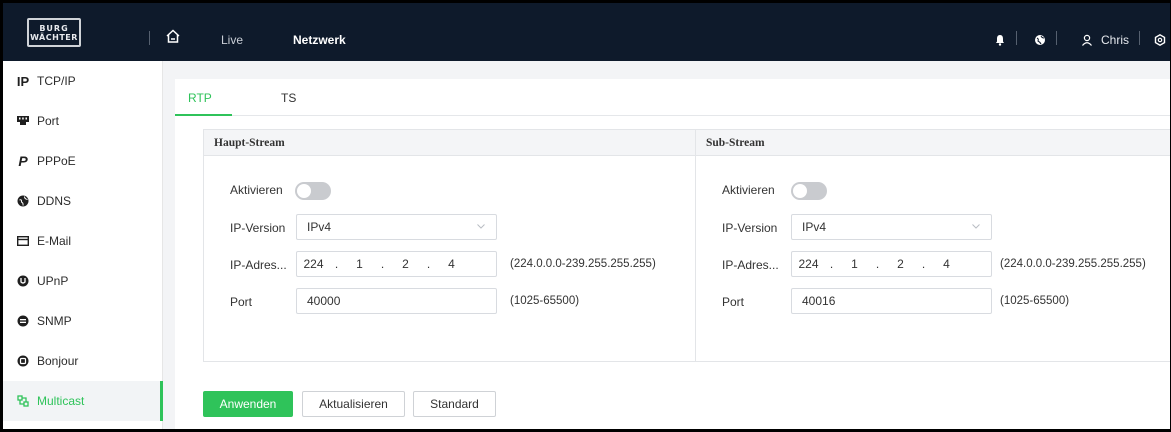 This screenshot has height=432, width=1171. I want to click on nav-live: Live, so click(232, 40).